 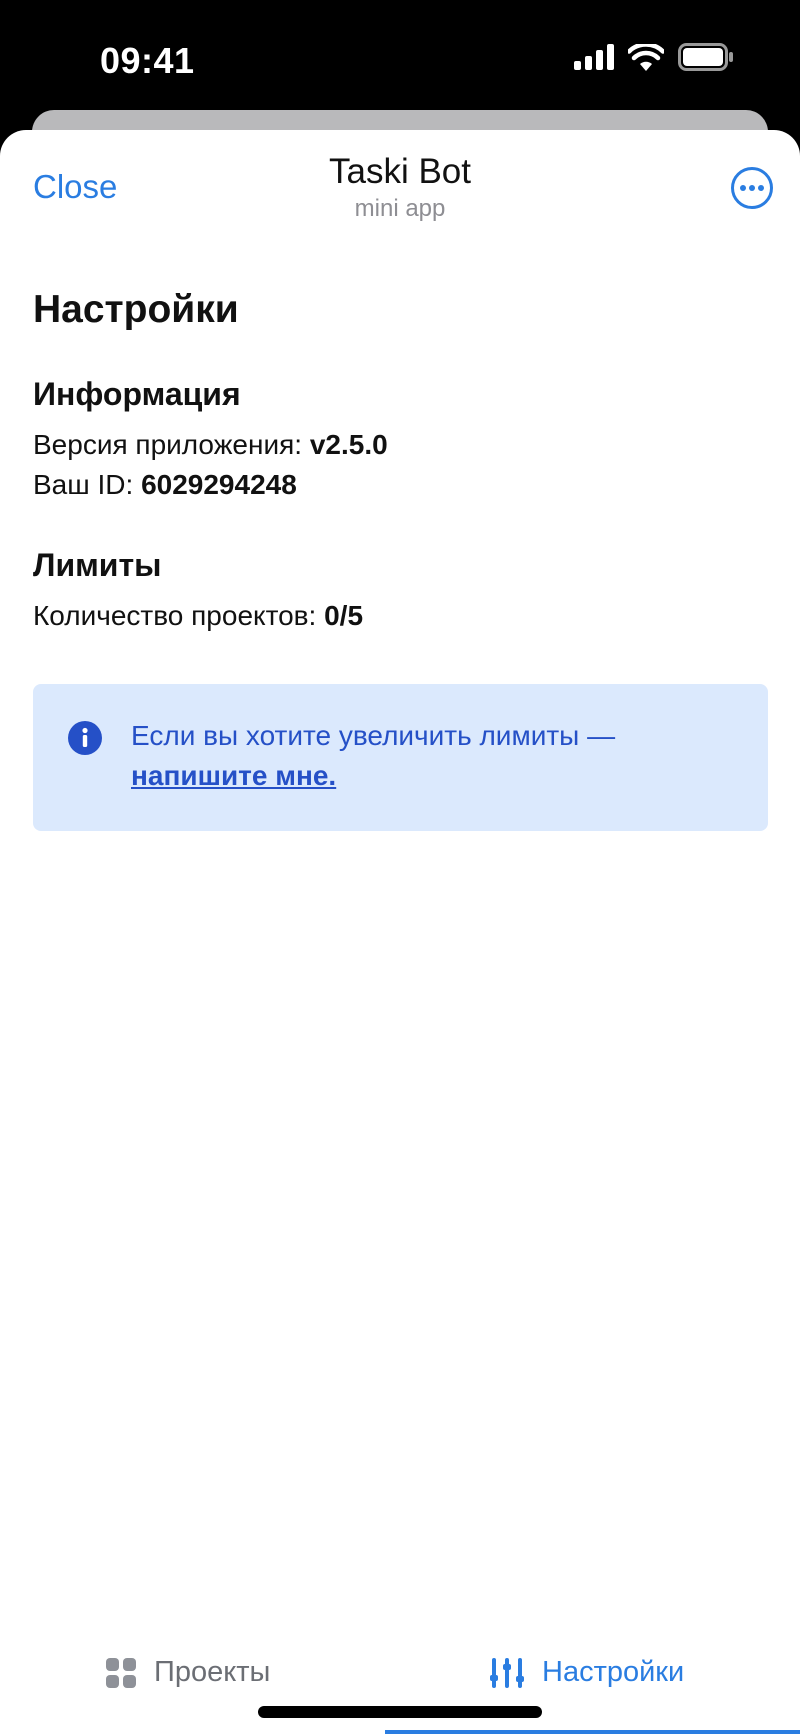 I want to click on info-section-title: Информация, so click(x=137, y=394).